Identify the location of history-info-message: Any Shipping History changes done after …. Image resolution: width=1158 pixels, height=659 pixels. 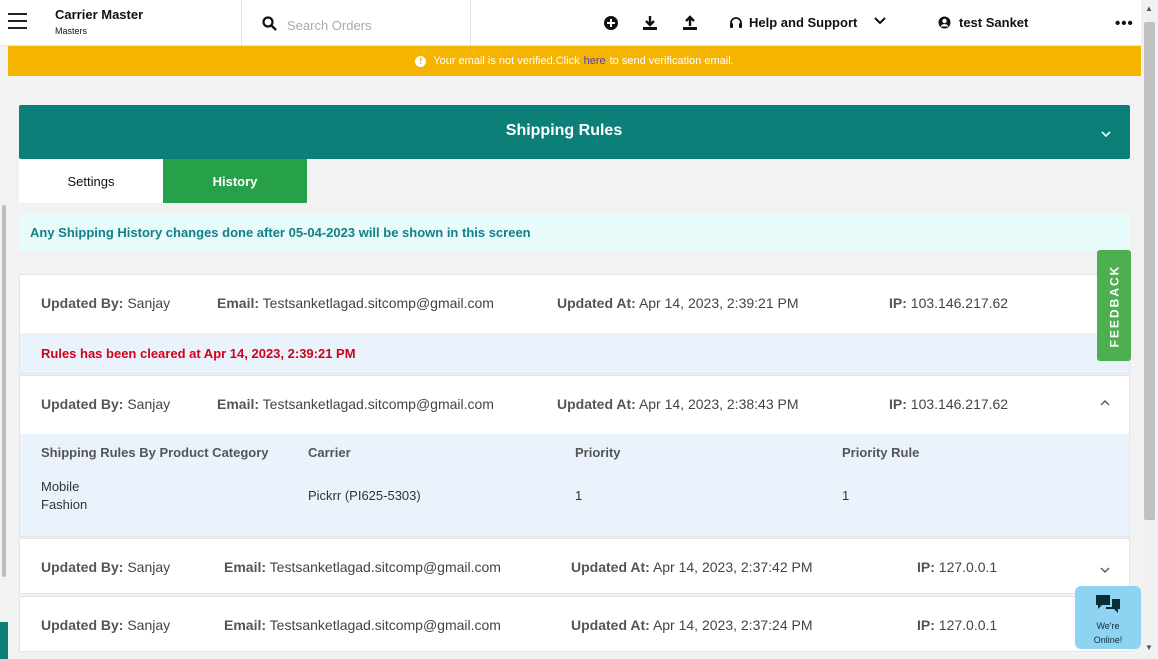
(574, 232).